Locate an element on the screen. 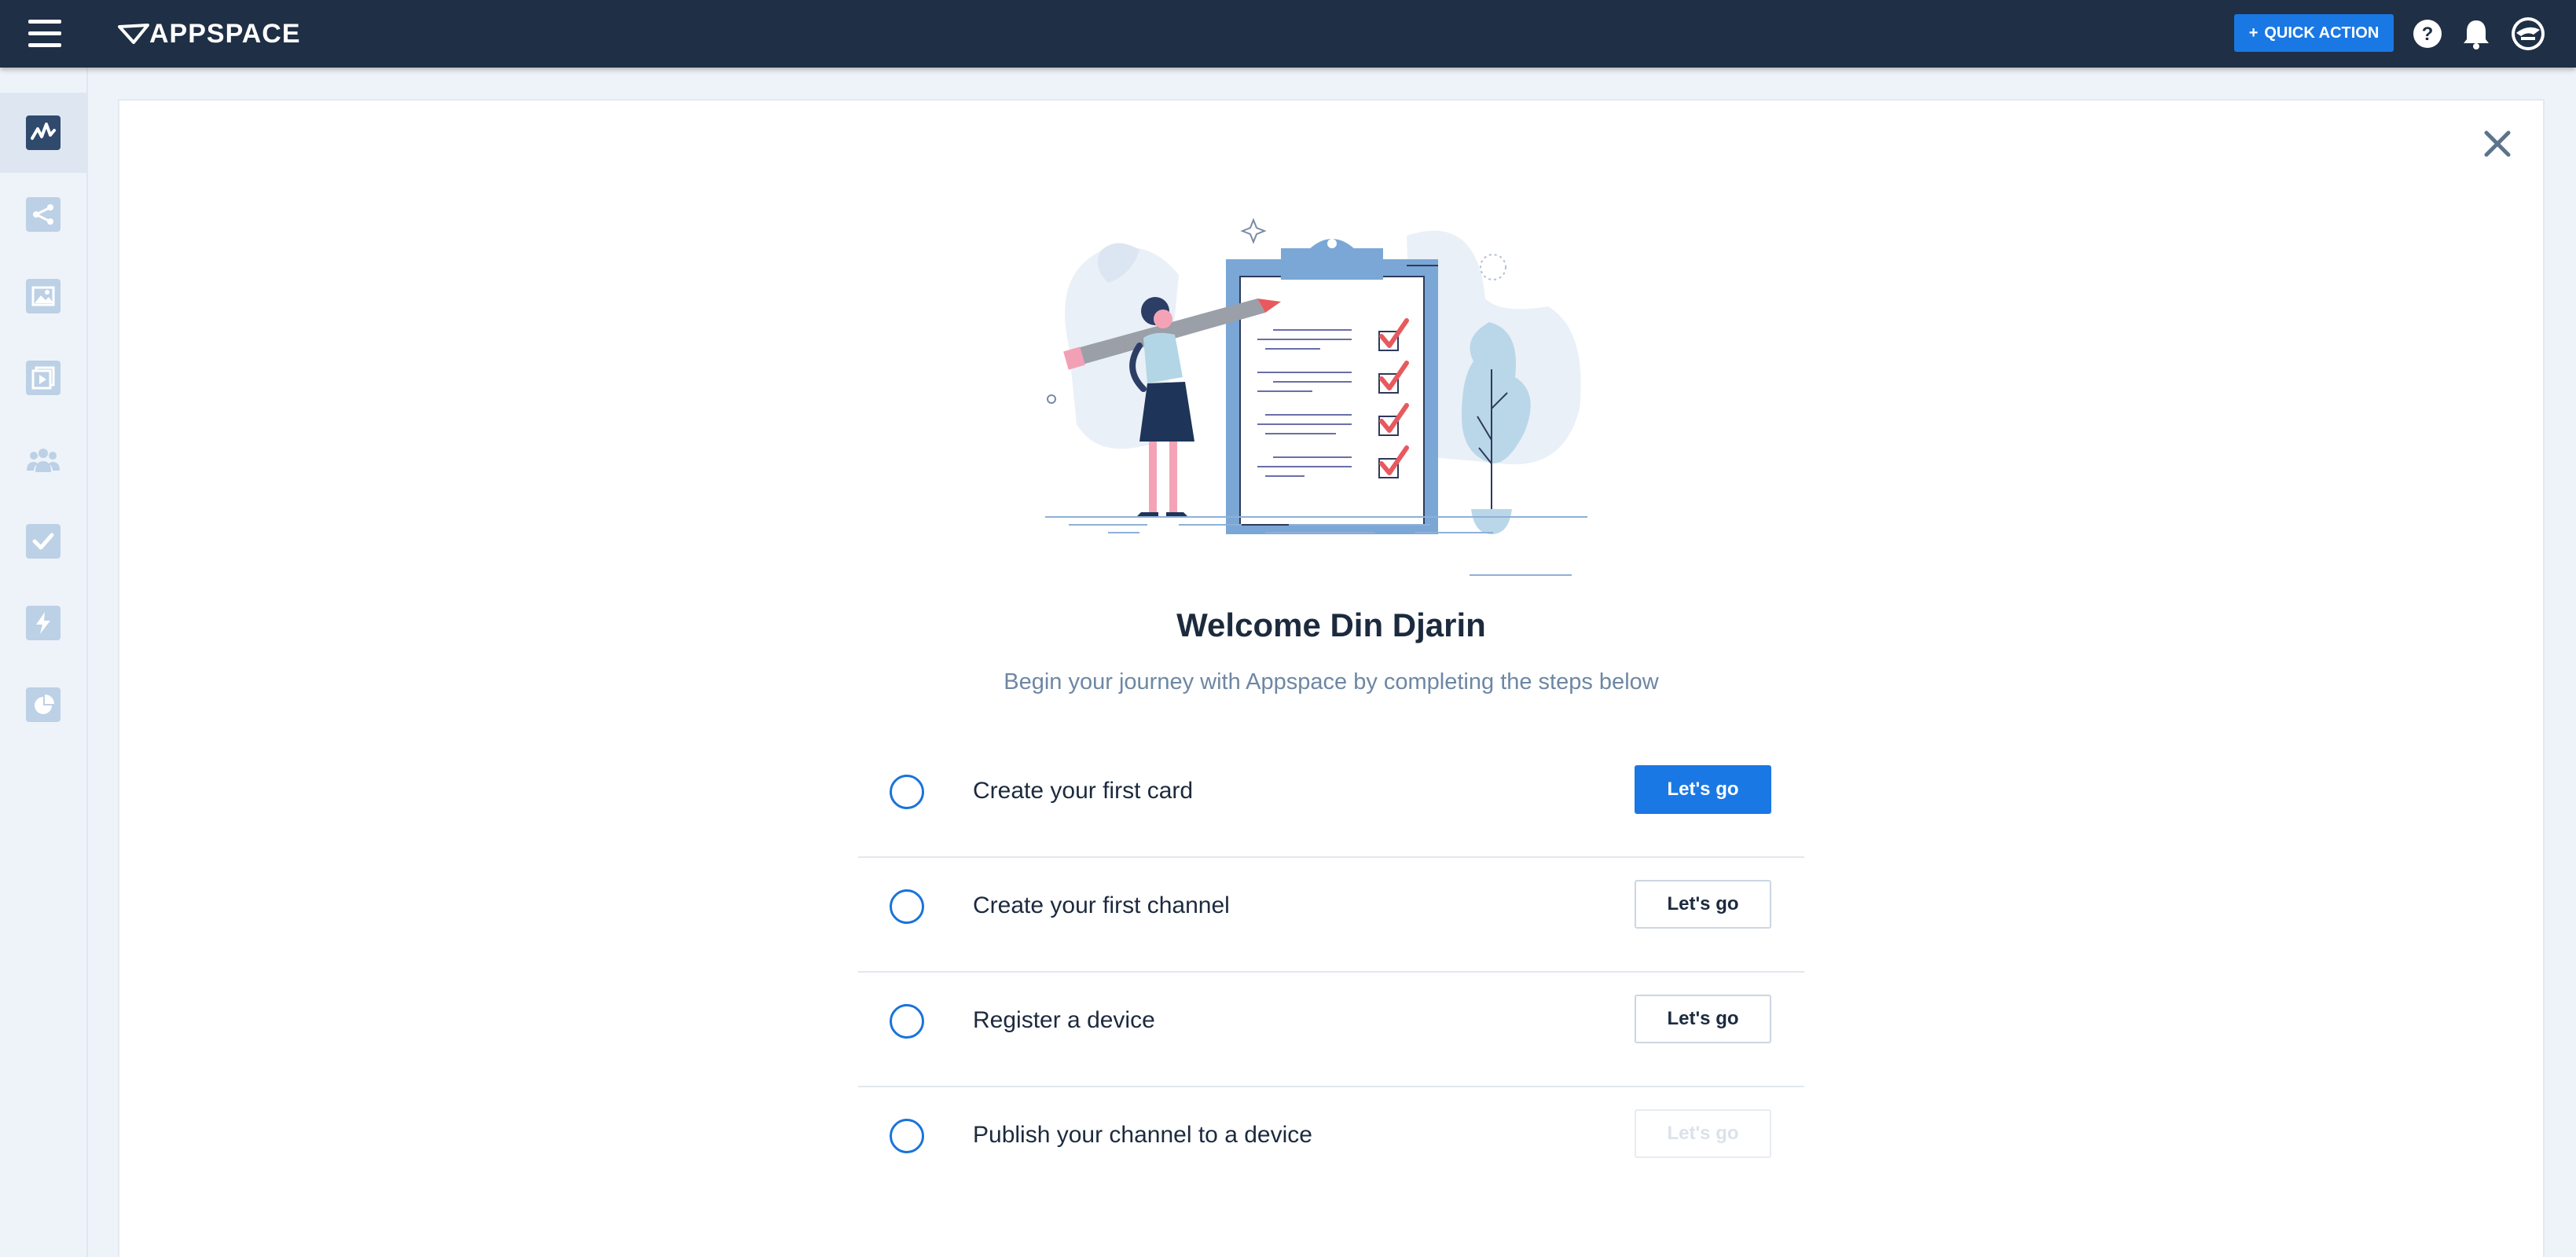 This screenshot has width=2576, height=1257. checklist-illustration is located at coordinates (1316, 397).